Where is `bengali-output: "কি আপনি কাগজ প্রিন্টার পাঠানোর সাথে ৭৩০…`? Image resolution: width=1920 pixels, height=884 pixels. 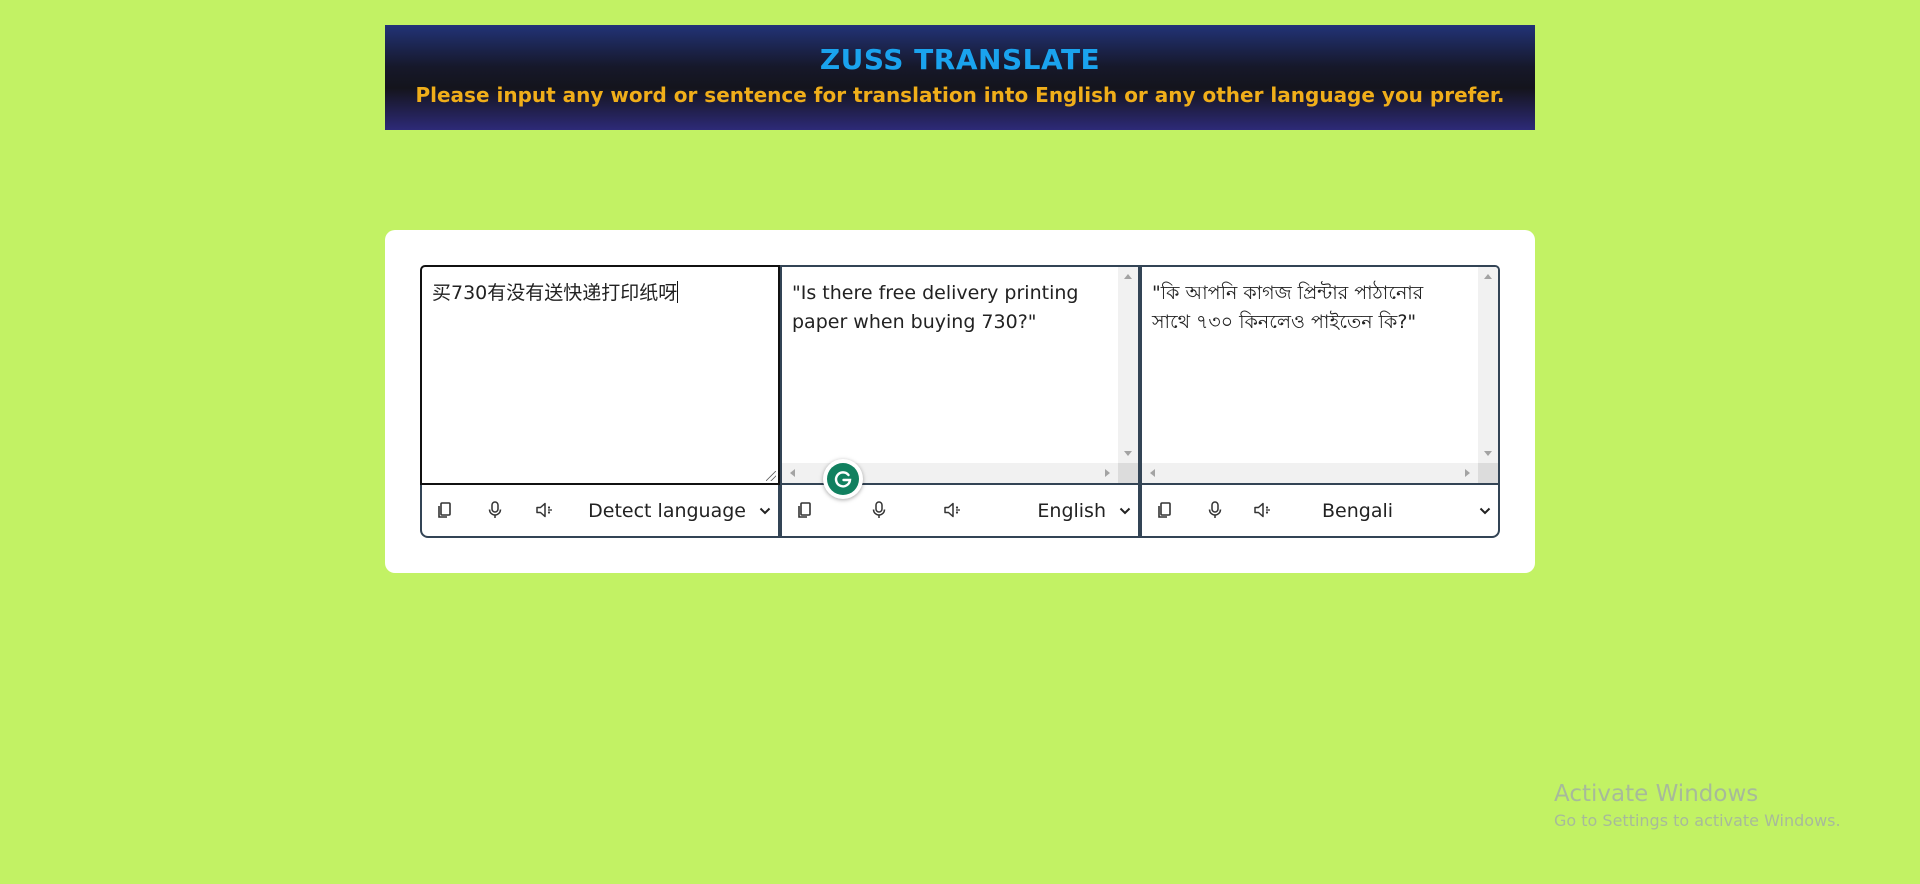
bengali-output: "কি আপনি কাগজ প্রিন্টার পাঠানোর সাথে ৭৩০… is located at coordinates (1320, 375).